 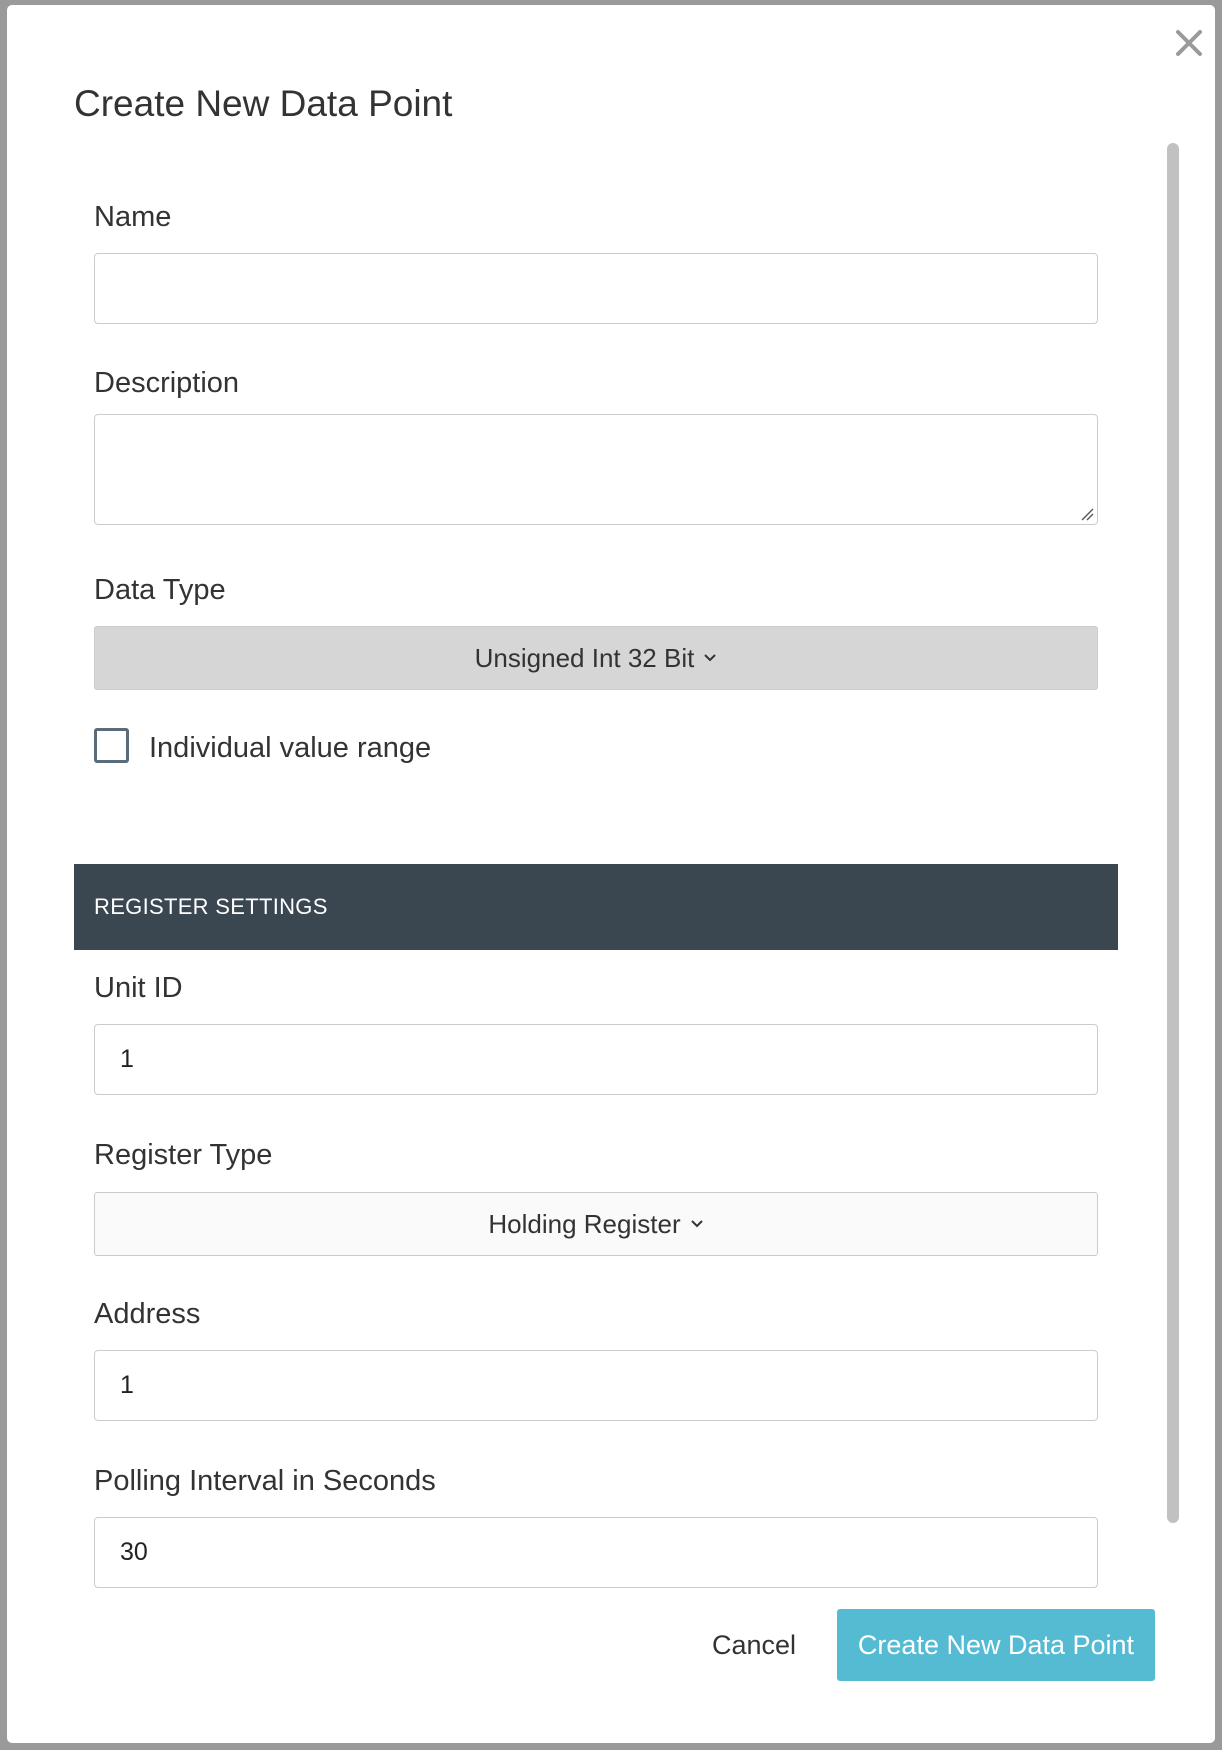 I want to click on data-type-select: Unsigned Int 32 Bit, so click(x=596, y=658).